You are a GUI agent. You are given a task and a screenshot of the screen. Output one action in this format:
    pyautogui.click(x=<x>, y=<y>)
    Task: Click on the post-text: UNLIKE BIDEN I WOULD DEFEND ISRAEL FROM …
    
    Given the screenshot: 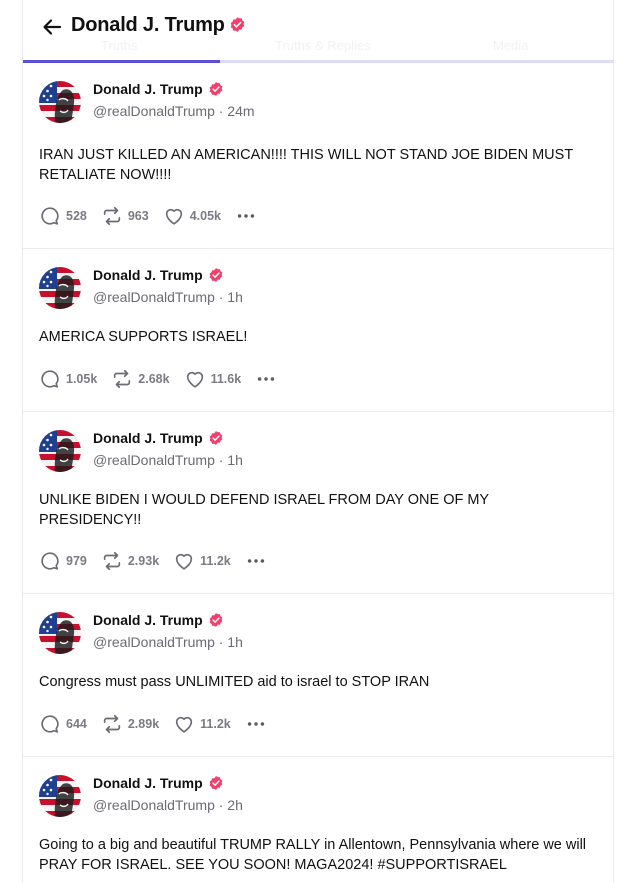 What is the action you would take?
    pyautogui.click(x=264, y=510)
    